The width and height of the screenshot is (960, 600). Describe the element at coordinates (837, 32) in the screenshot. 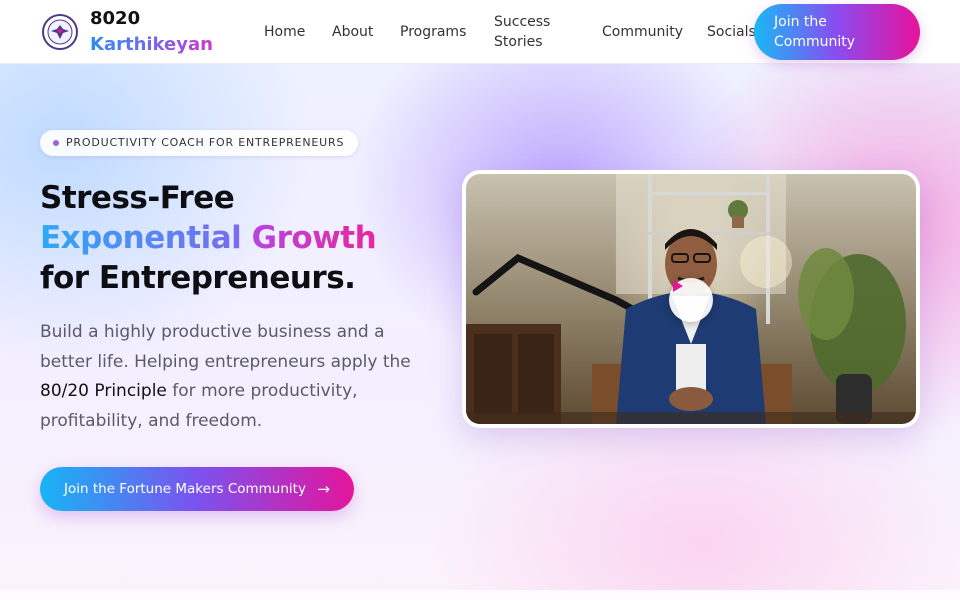

I see `join-community-button: Join the Community` at that location.